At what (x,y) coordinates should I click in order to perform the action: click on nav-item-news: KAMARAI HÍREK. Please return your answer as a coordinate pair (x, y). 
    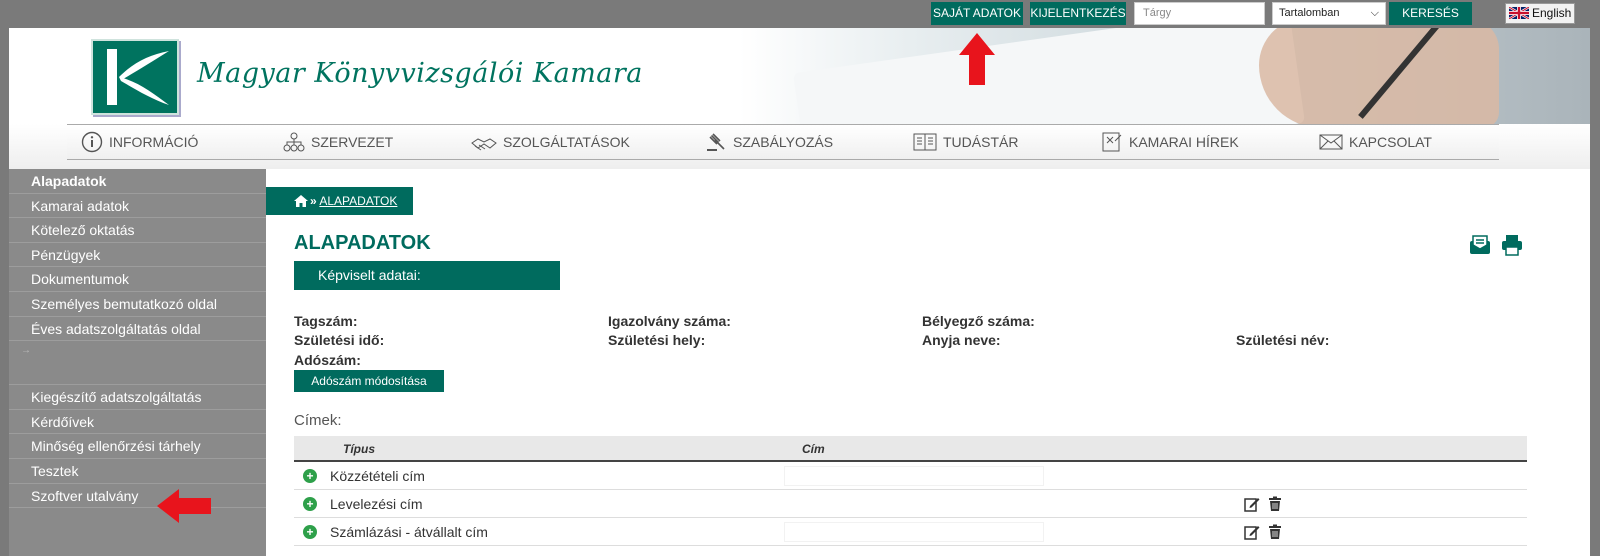
    Looking at the image, I should click on (1170, 142).